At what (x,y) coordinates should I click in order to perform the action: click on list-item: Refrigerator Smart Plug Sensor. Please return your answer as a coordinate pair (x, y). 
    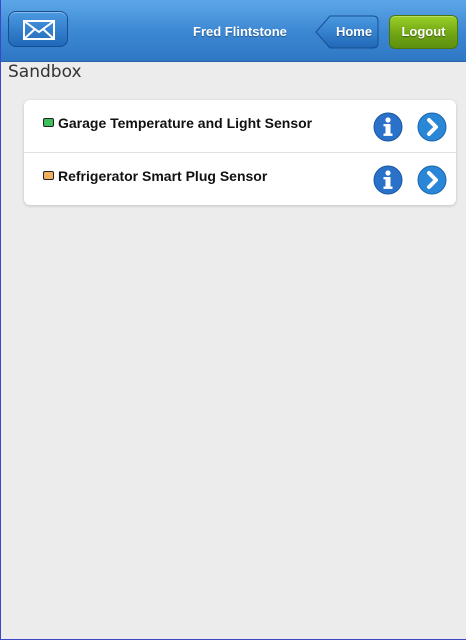
    Looking at the image, I should click on (240, 179).